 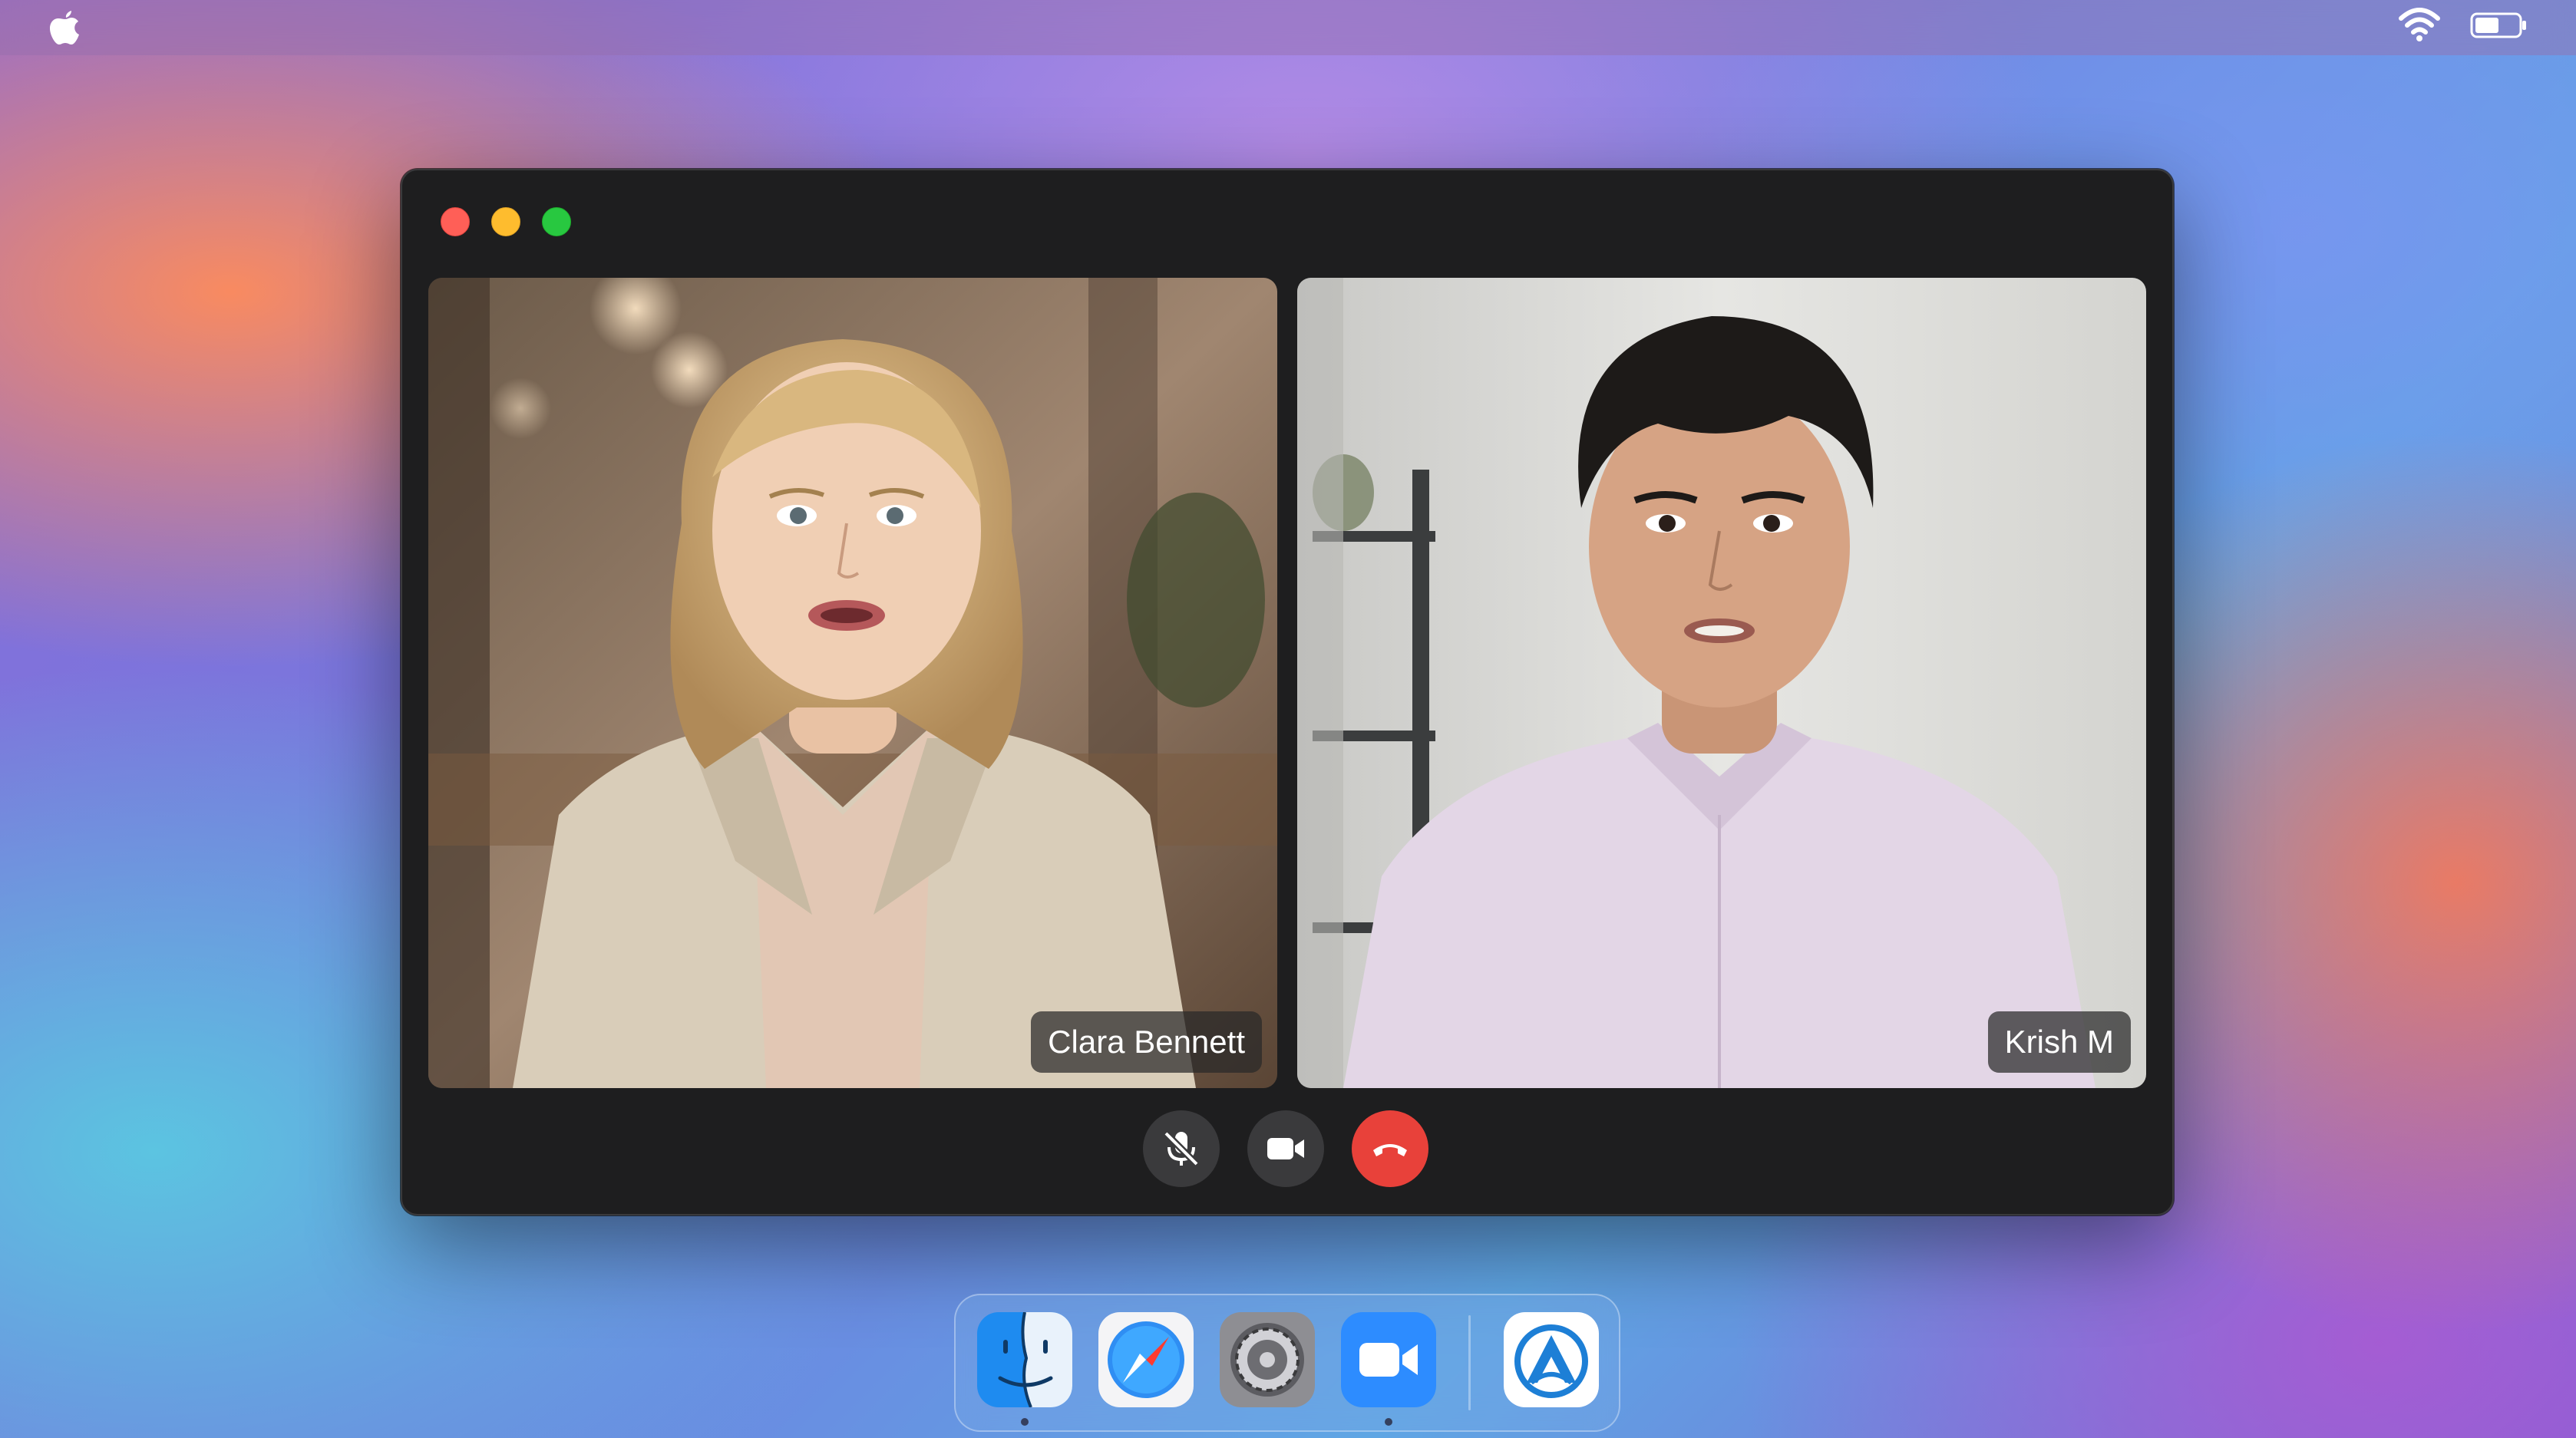 What do you see at coordinates (505, 221) in the screenshot?
I see `window-minimize-button` at bounding box center [505, 221].